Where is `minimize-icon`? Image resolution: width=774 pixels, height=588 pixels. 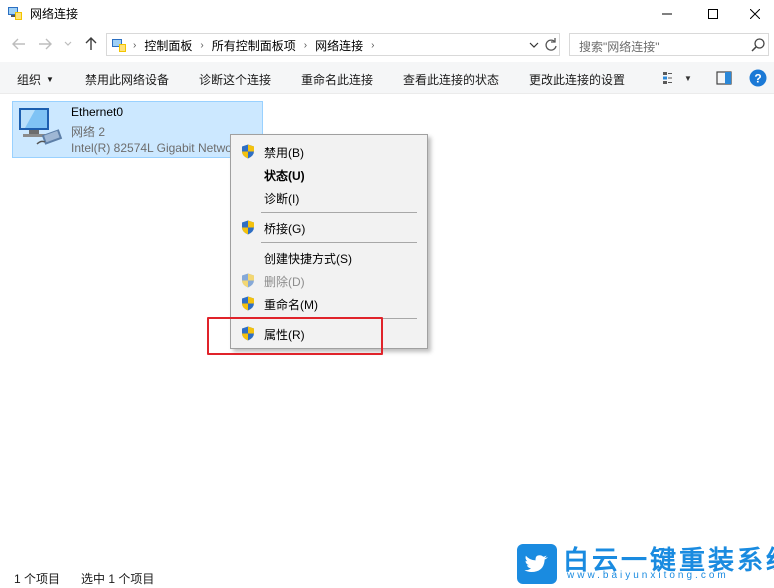
minimize-icon is located at coordinates (667, 14).